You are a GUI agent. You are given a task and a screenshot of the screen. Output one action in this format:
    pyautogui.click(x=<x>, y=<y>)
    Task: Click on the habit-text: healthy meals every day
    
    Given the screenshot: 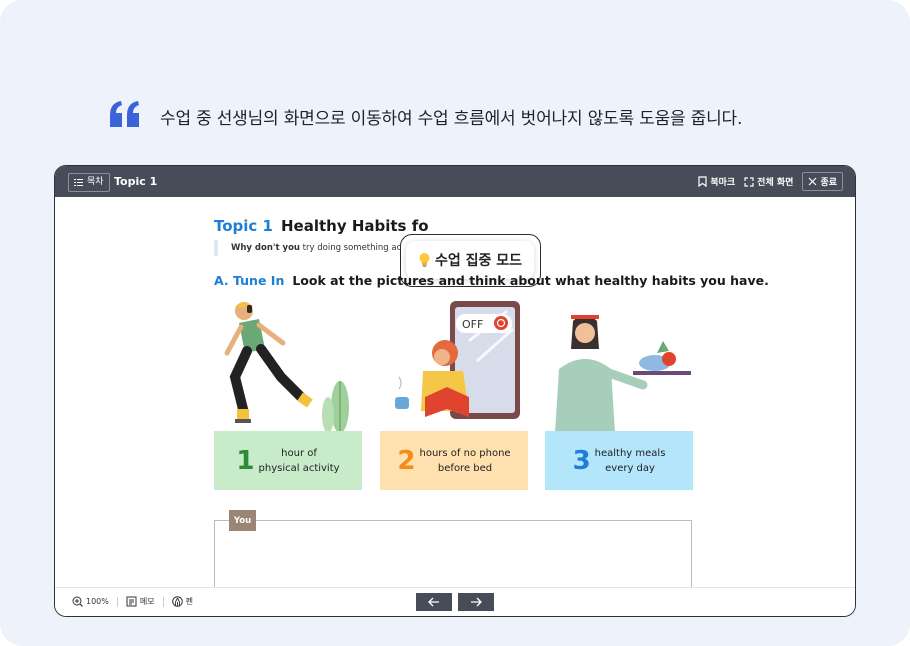 What is the action you would take?
    pyautogui.click(x=630, y=461)
    